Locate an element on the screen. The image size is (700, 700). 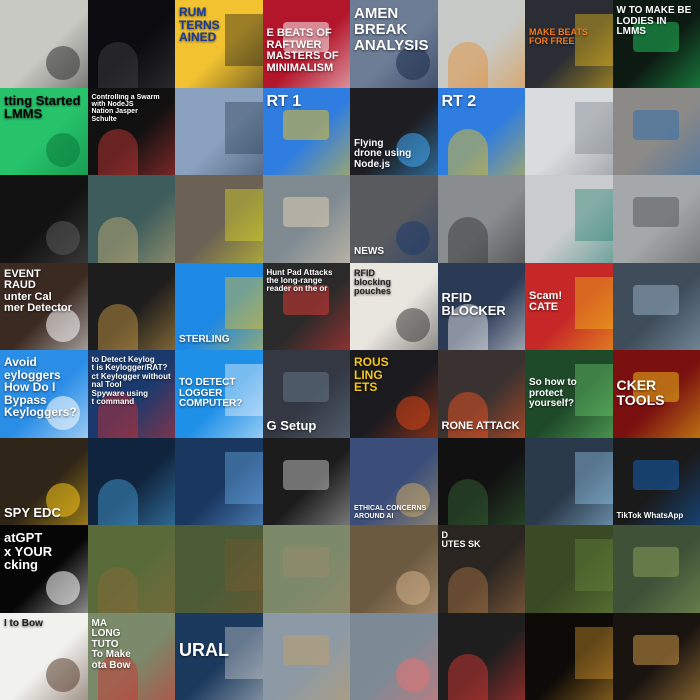
video-thumbnail-r2c8 is located at coordinates (656, 131).